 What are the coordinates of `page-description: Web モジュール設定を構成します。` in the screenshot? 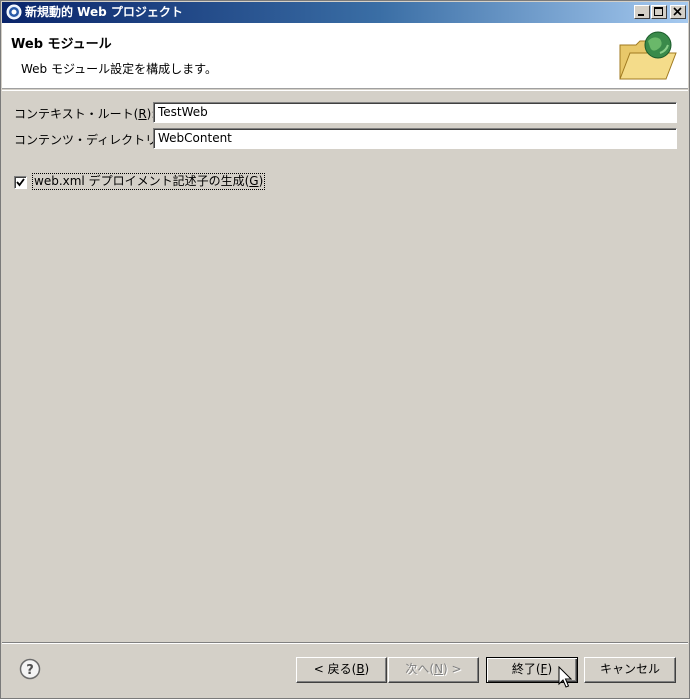 It's located at (119, 69).